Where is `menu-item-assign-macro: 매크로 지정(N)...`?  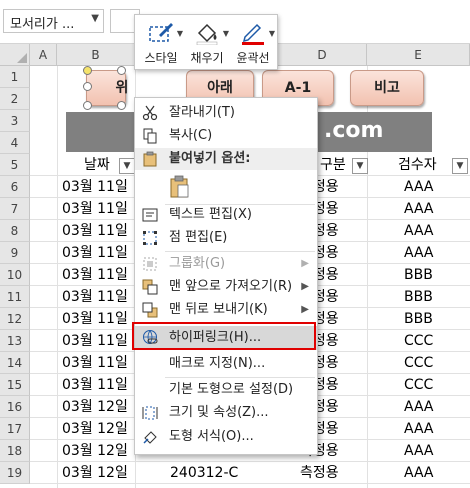
menu-item-assign-macro: 매크로 지정(N)... is located at coordinates (226, 364).